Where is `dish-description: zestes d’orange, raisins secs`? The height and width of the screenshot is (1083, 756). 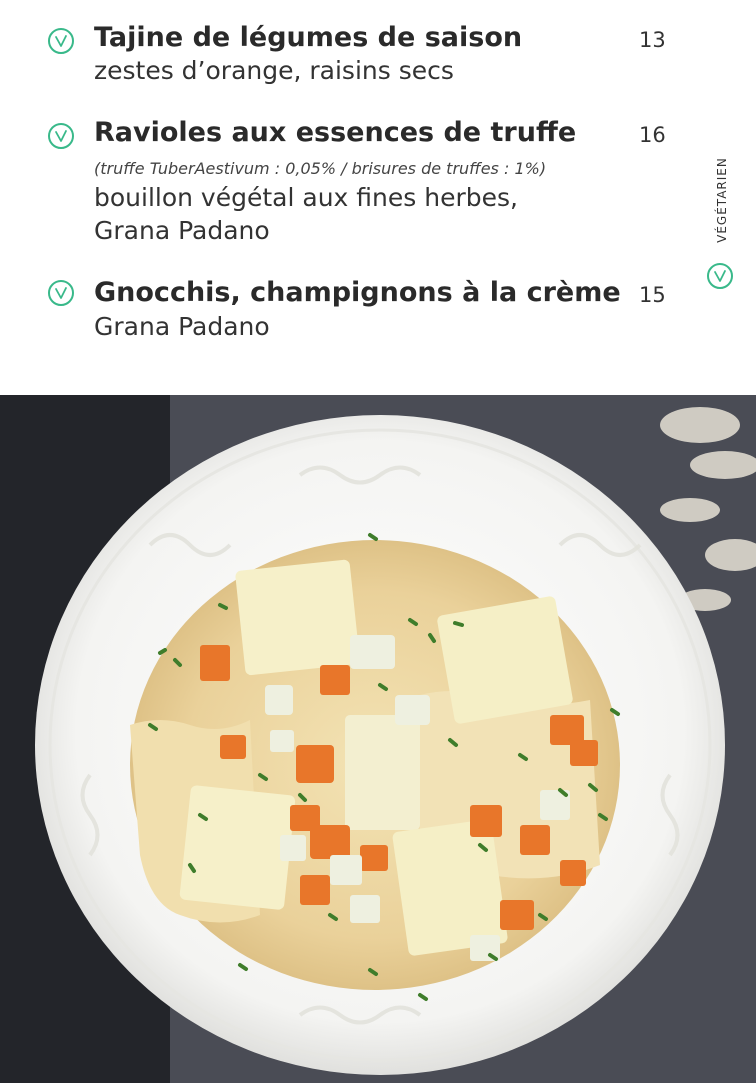
dish-description: zestes d’orange, raisins secs is located at coordinates (274, 70).